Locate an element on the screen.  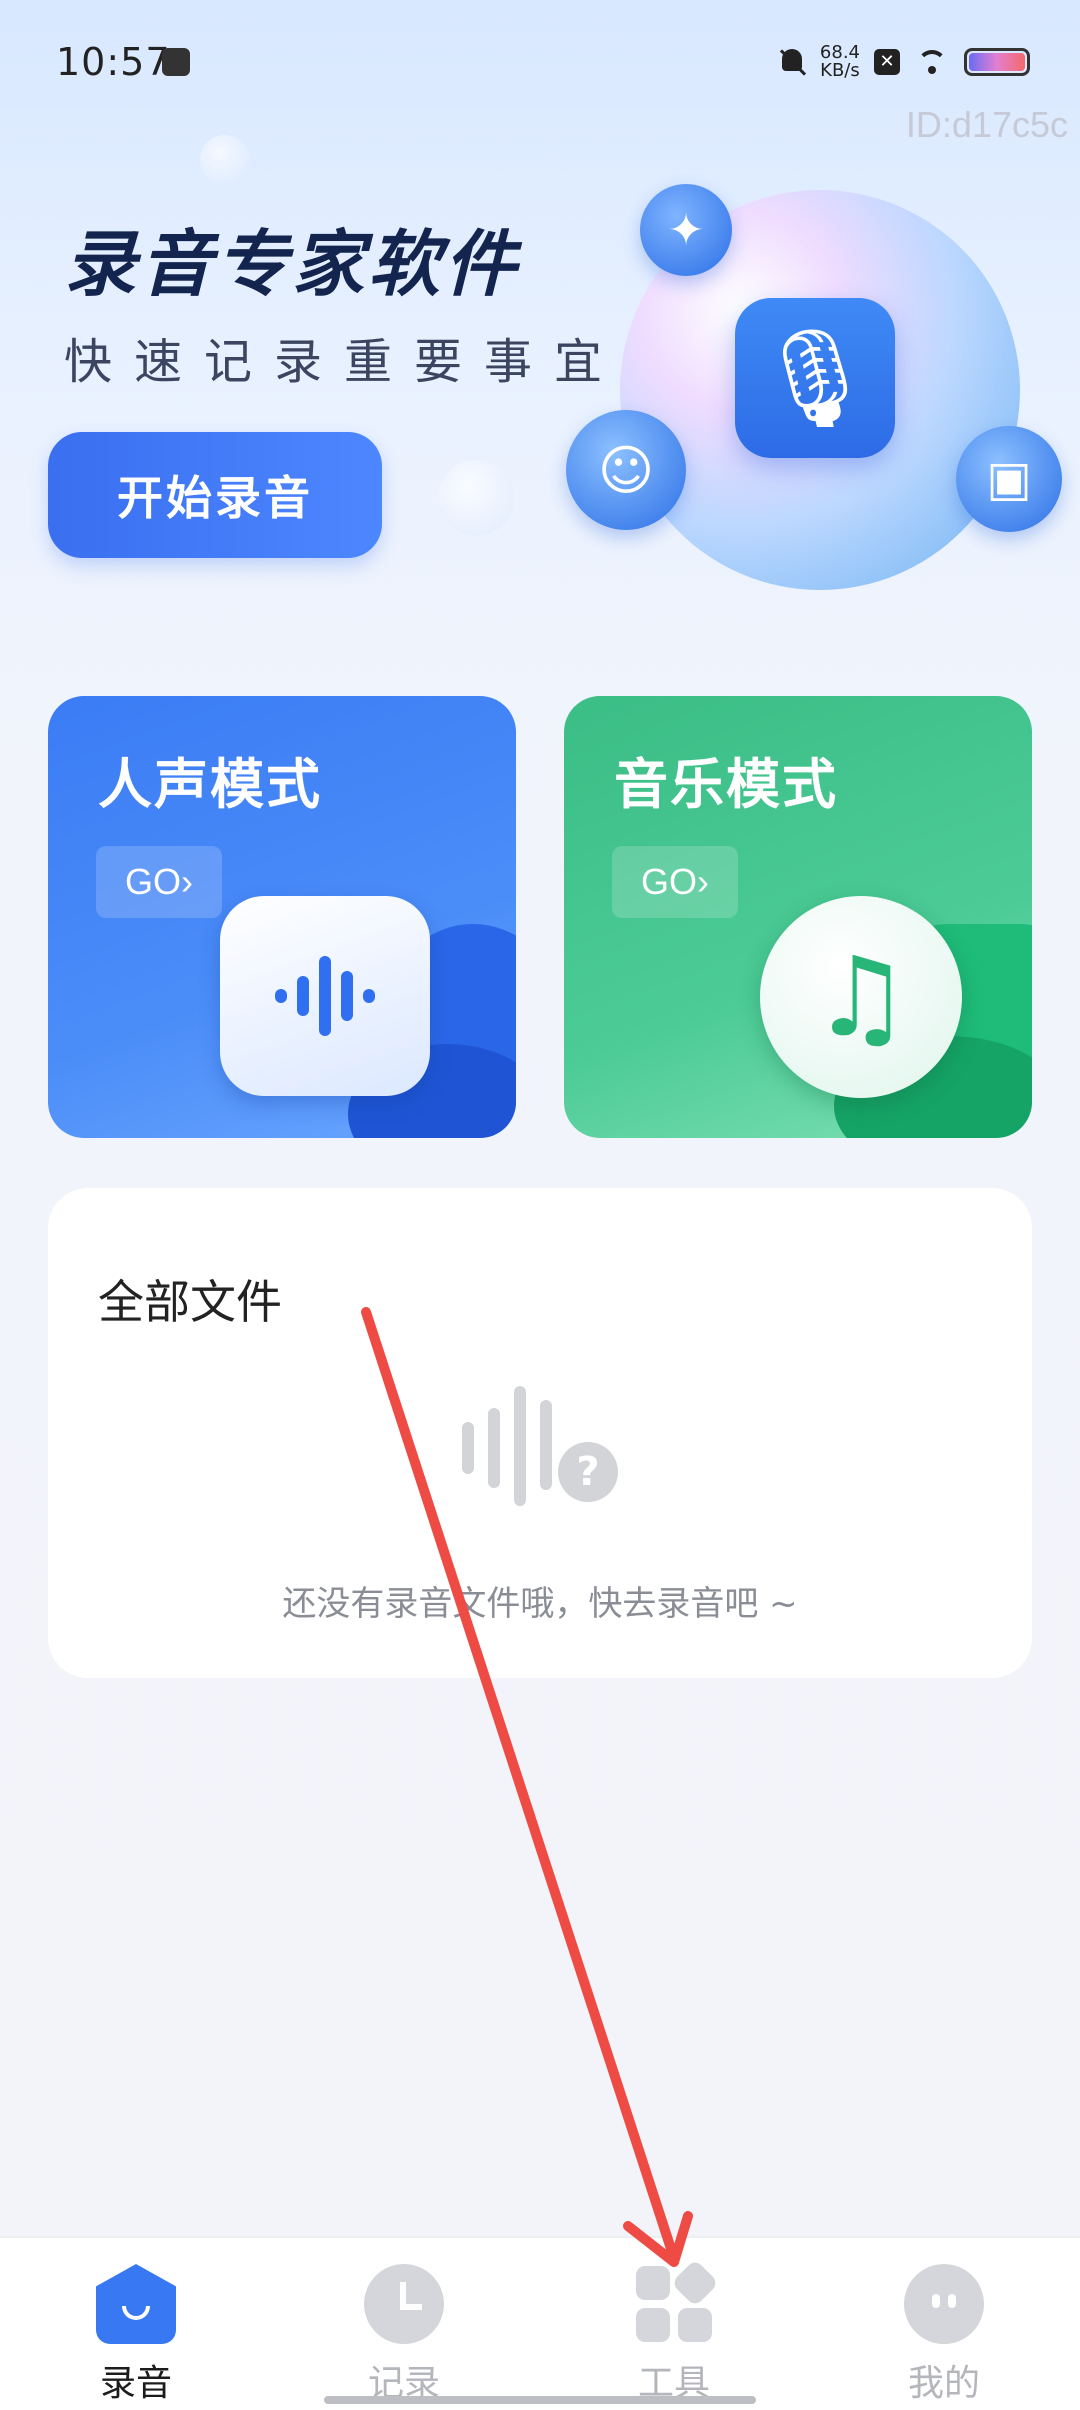
muted-bell-icon is located at coordinates (792, 62).